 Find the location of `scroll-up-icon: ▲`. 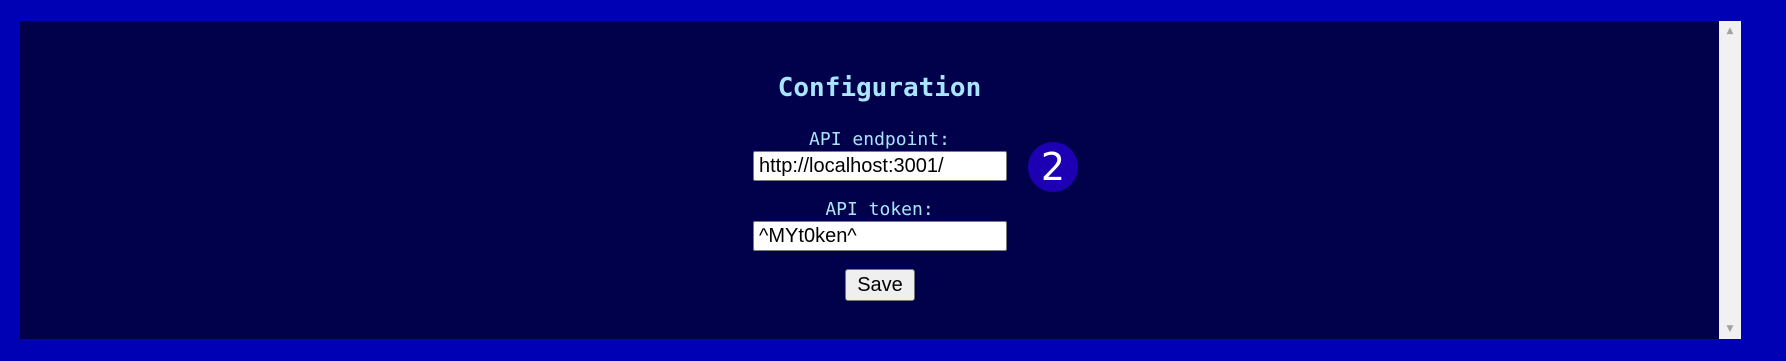

scroll-up-icon: ▲ is located at coordinates (1730, 31).